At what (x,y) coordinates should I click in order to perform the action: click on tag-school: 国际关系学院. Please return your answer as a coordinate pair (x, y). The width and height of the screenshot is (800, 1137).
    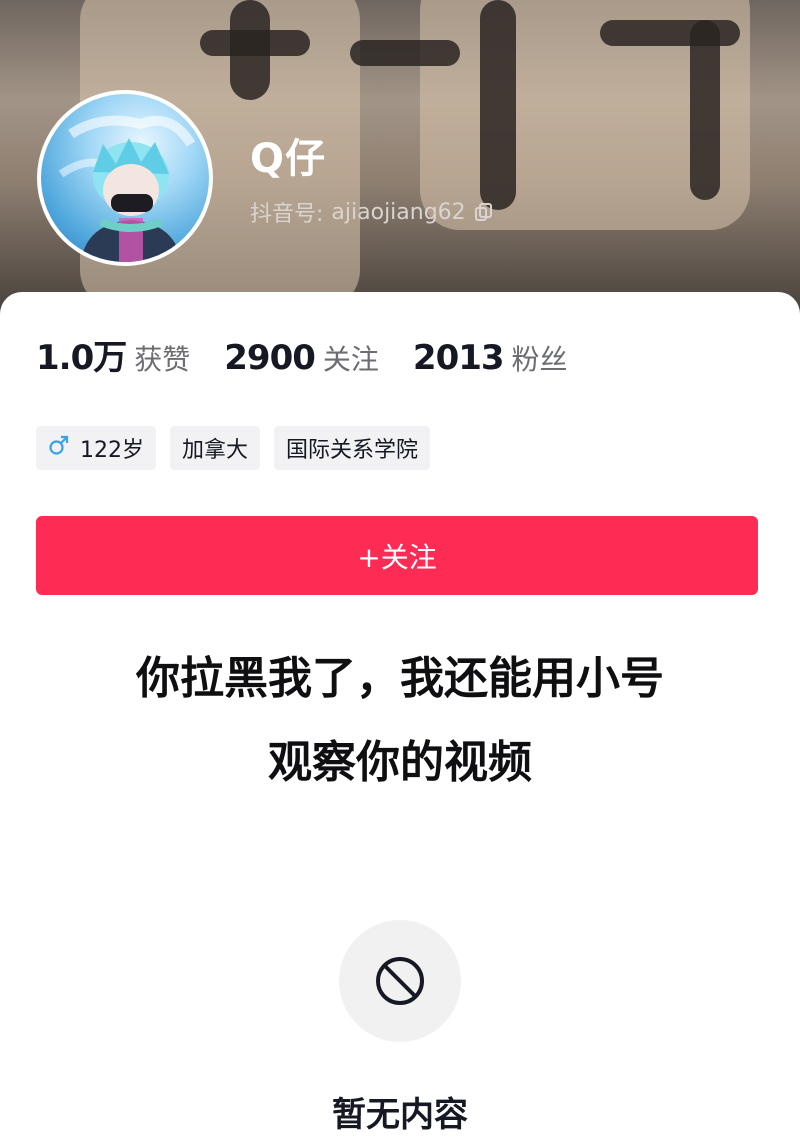
    Looking at the image, I should click on (352, 448).